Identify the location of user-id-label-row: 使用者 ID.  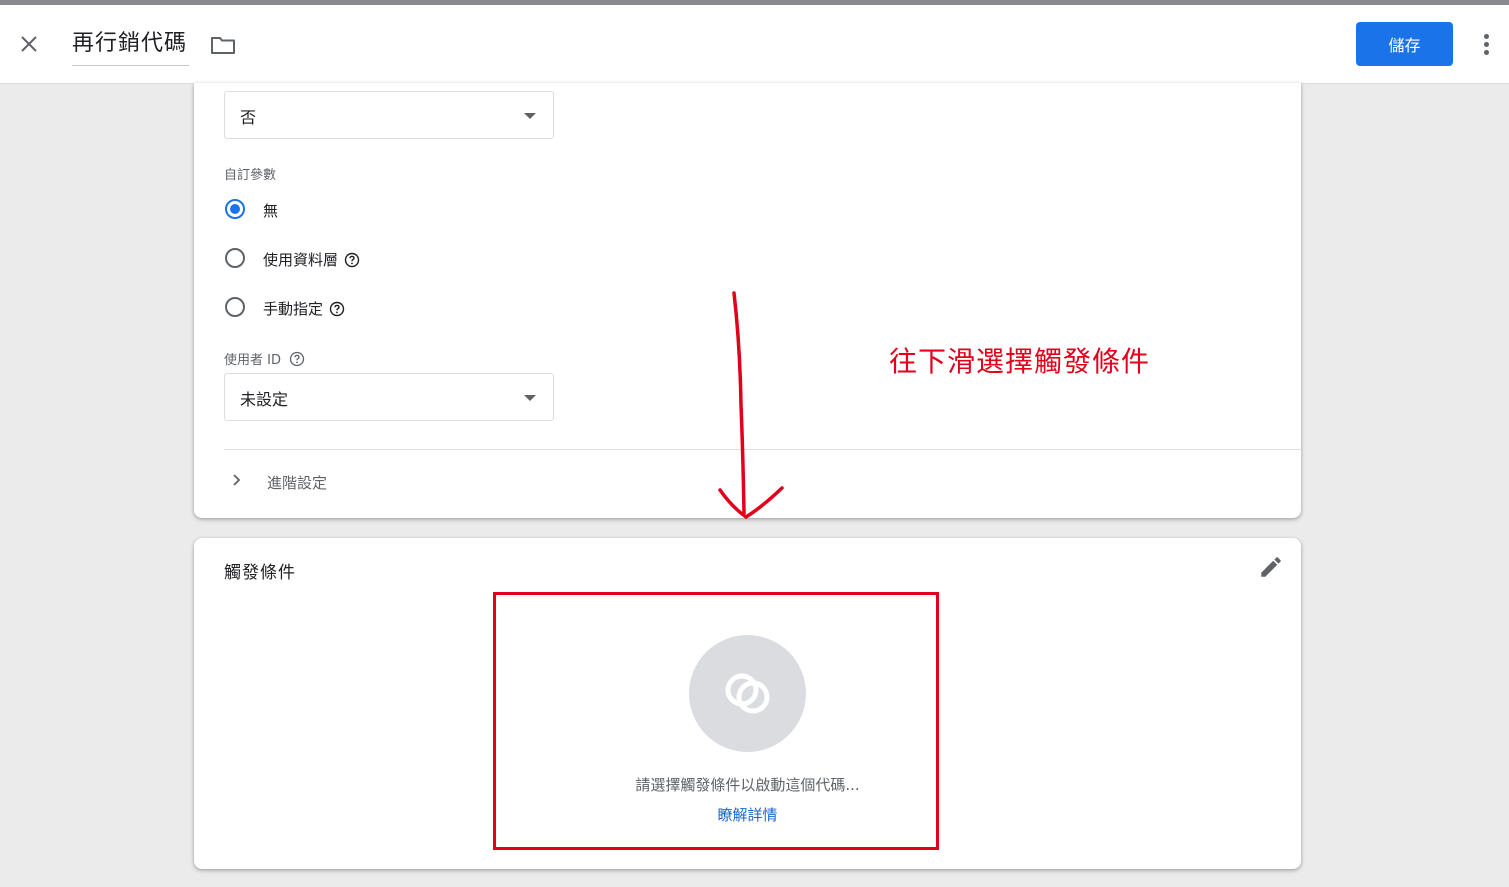
(264, 358).